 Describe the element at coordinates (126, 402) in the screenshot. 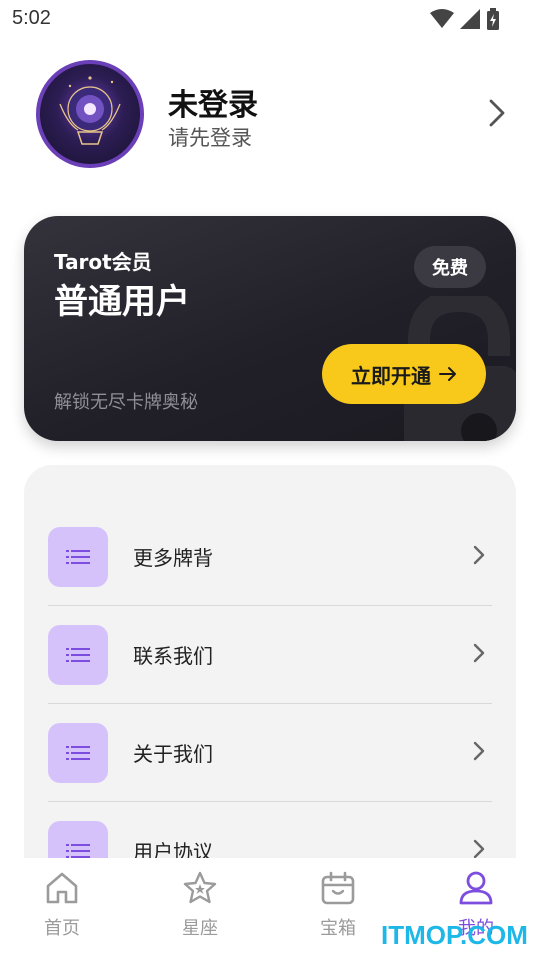

I see `membership-description: 解锁无尽卡牌奥秘` at that location.